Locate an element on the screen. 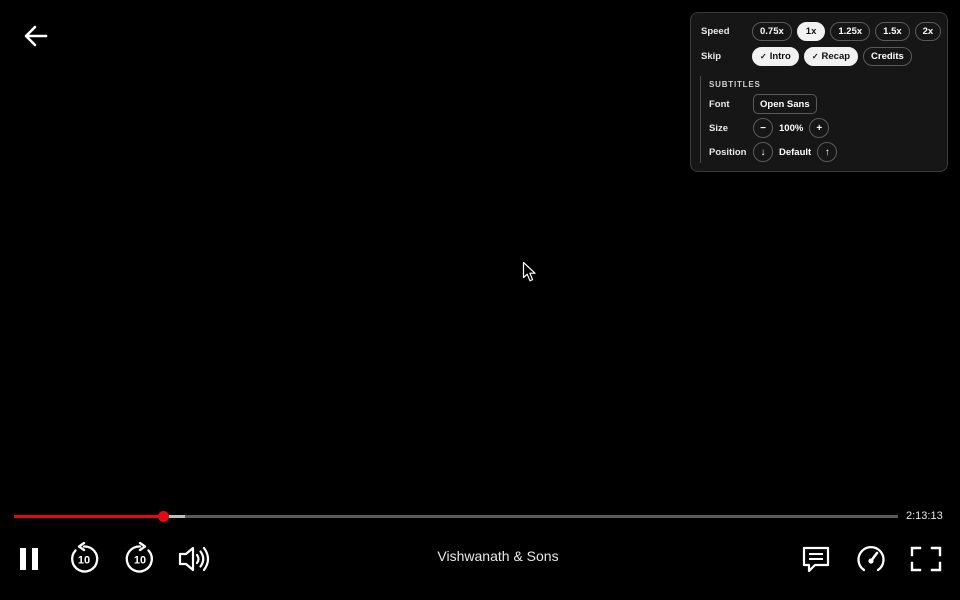 This screenshot has height=600, width=960. size-label: Size is located at coordinates (719, 128).